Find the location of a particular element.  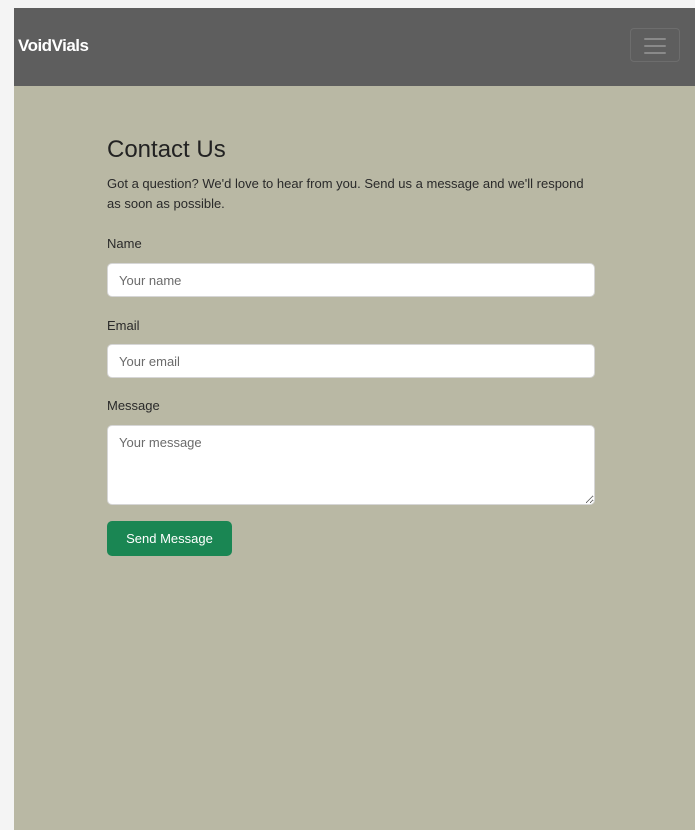

navbar: VoidVials is located at coordinates (354, 47).